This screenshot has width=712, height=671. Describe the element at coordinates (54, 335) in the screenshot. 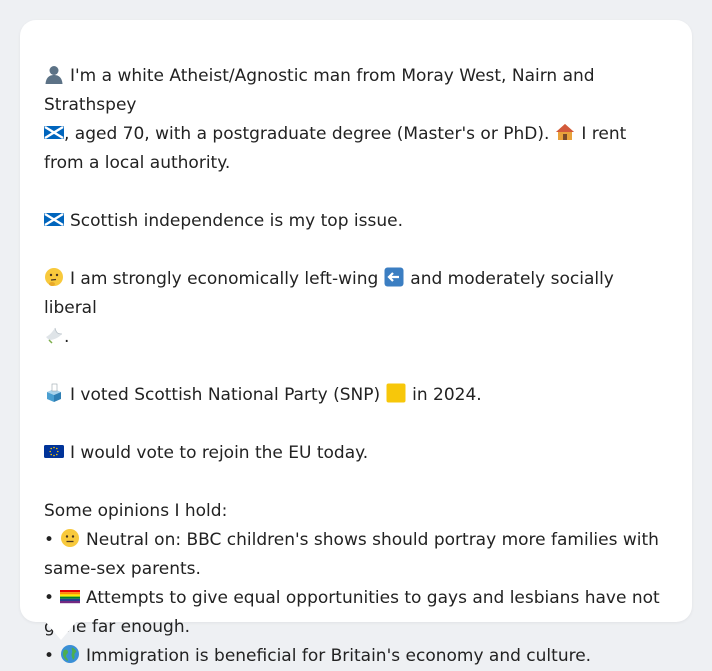

I see `dove-icon` at that location.